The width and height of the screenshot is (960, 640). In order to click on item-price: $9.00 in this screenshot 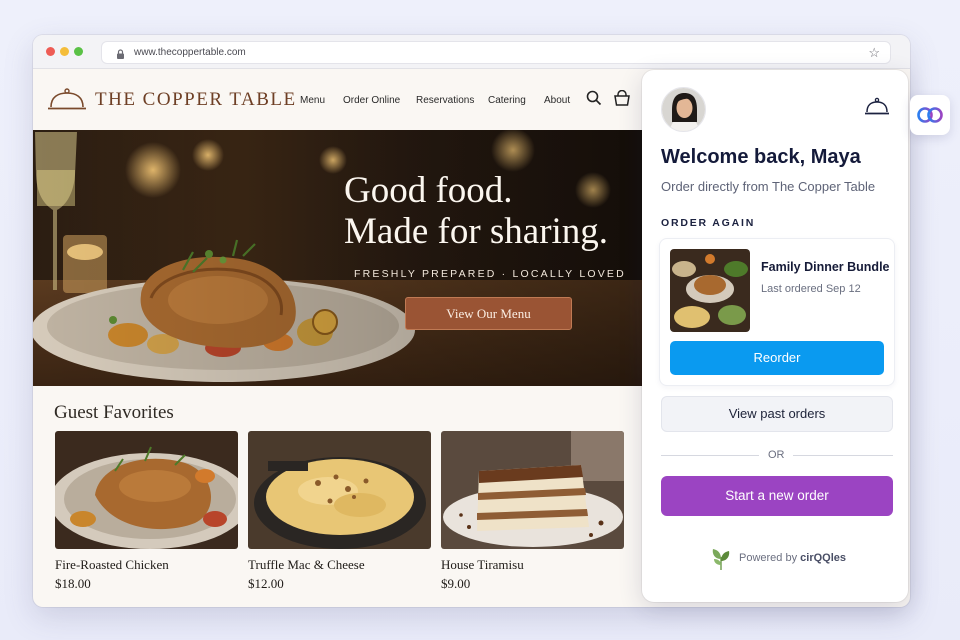, I will do `click(456, 583)`.